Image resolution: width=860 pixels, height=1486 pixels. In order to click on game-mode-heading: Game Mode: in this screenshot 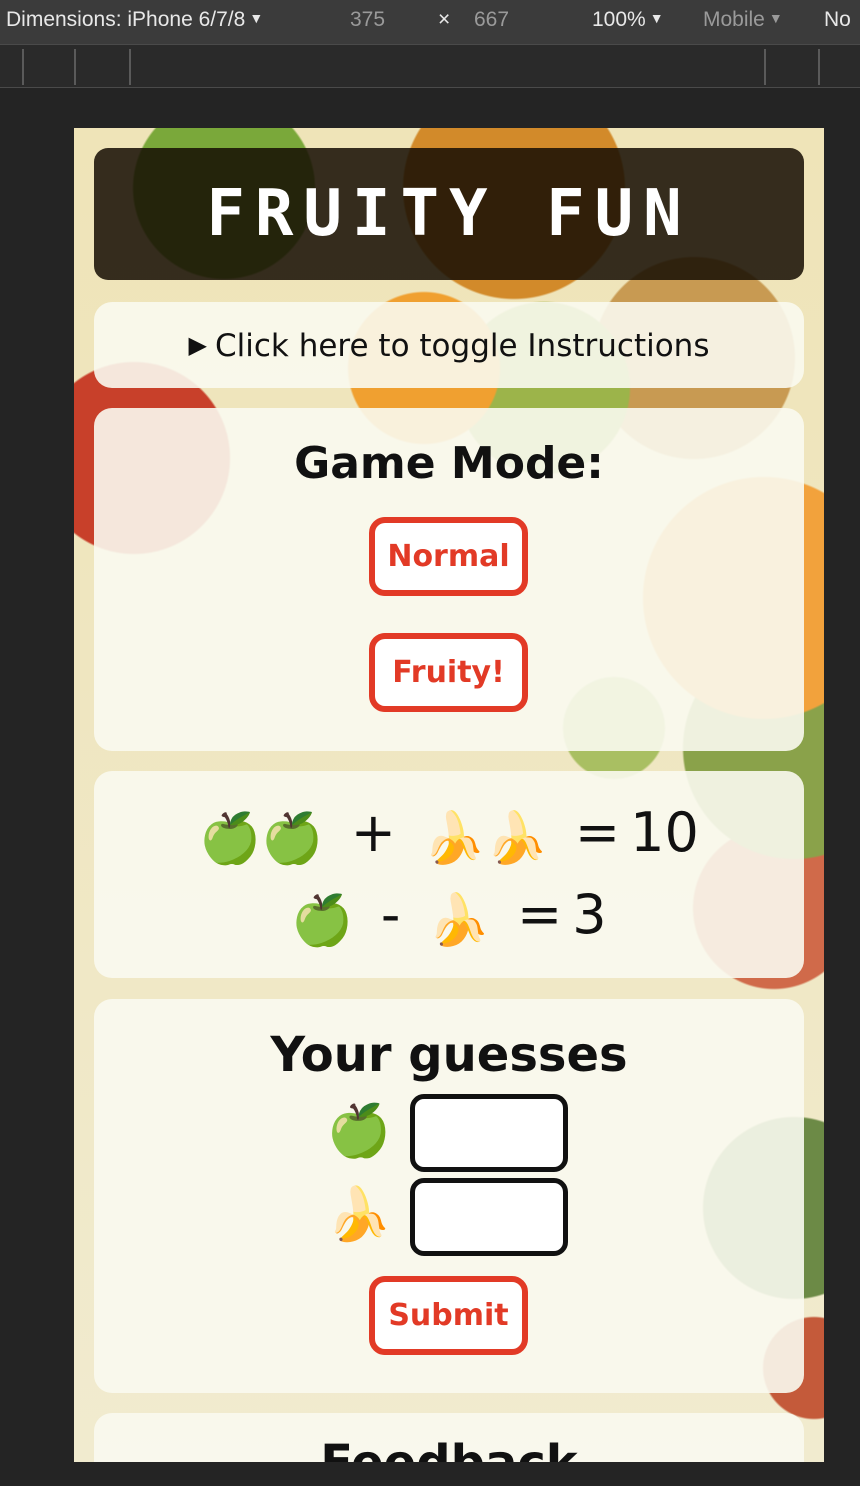, I will do `click(449, 463)`.